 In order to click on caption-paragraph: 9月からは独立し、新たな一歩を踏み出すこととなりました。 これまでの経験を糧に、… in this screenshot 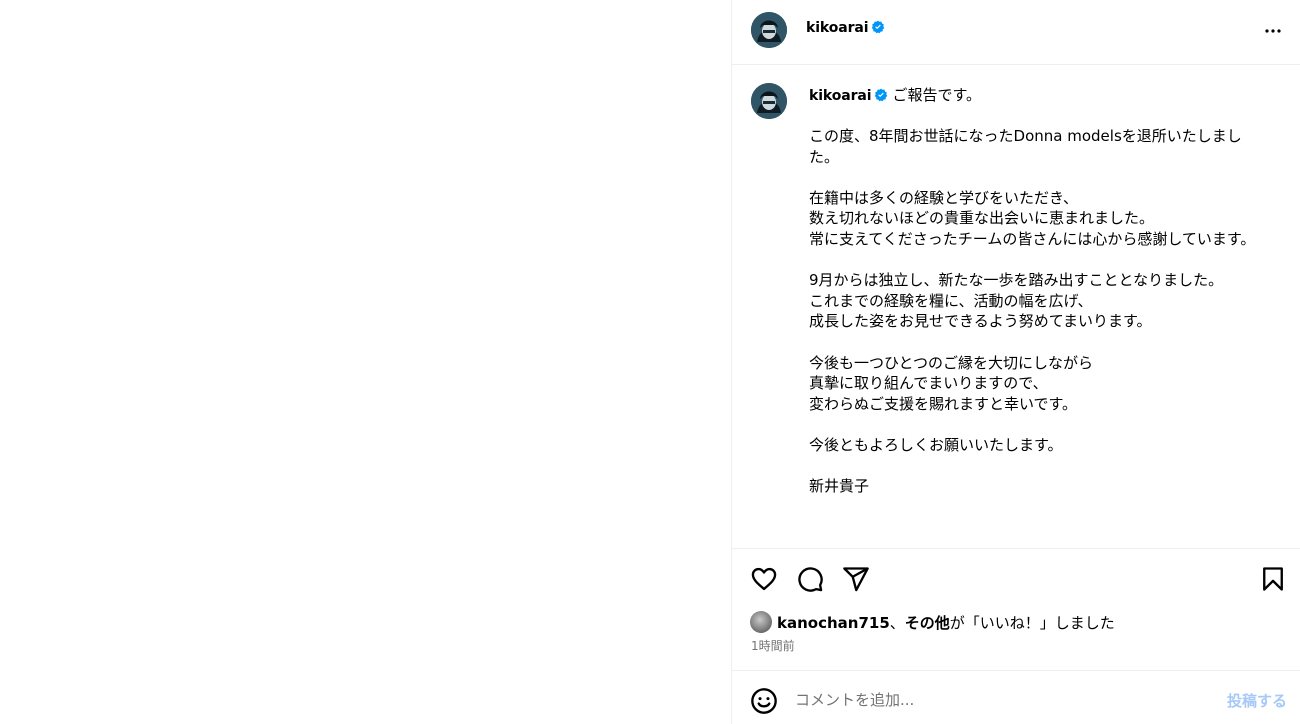, I will do `click(1016, 301)`.